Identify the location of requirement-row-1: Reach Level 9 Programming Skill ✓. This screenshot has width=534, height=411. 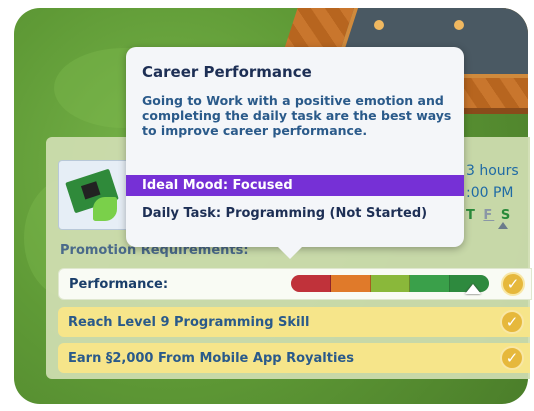
(294, 322).